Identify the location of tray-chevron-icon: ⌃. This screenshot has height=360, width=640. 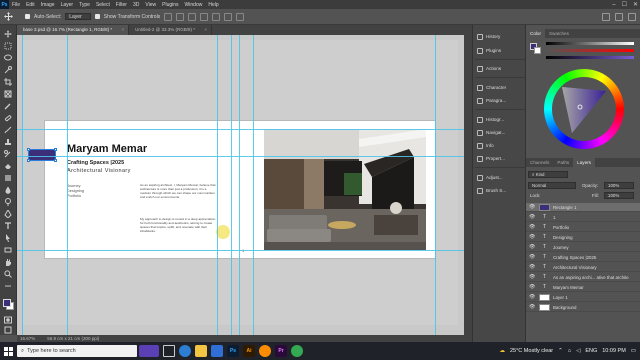
(560, 351).